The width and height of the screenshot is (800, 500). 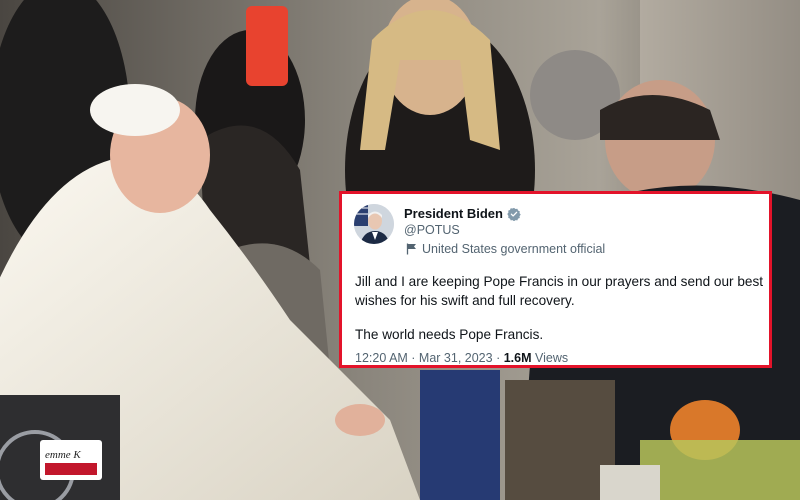 What do you see at coordinates (374, 224) in the screenshot?
I see `avatar` at bounding box center [374, 224].